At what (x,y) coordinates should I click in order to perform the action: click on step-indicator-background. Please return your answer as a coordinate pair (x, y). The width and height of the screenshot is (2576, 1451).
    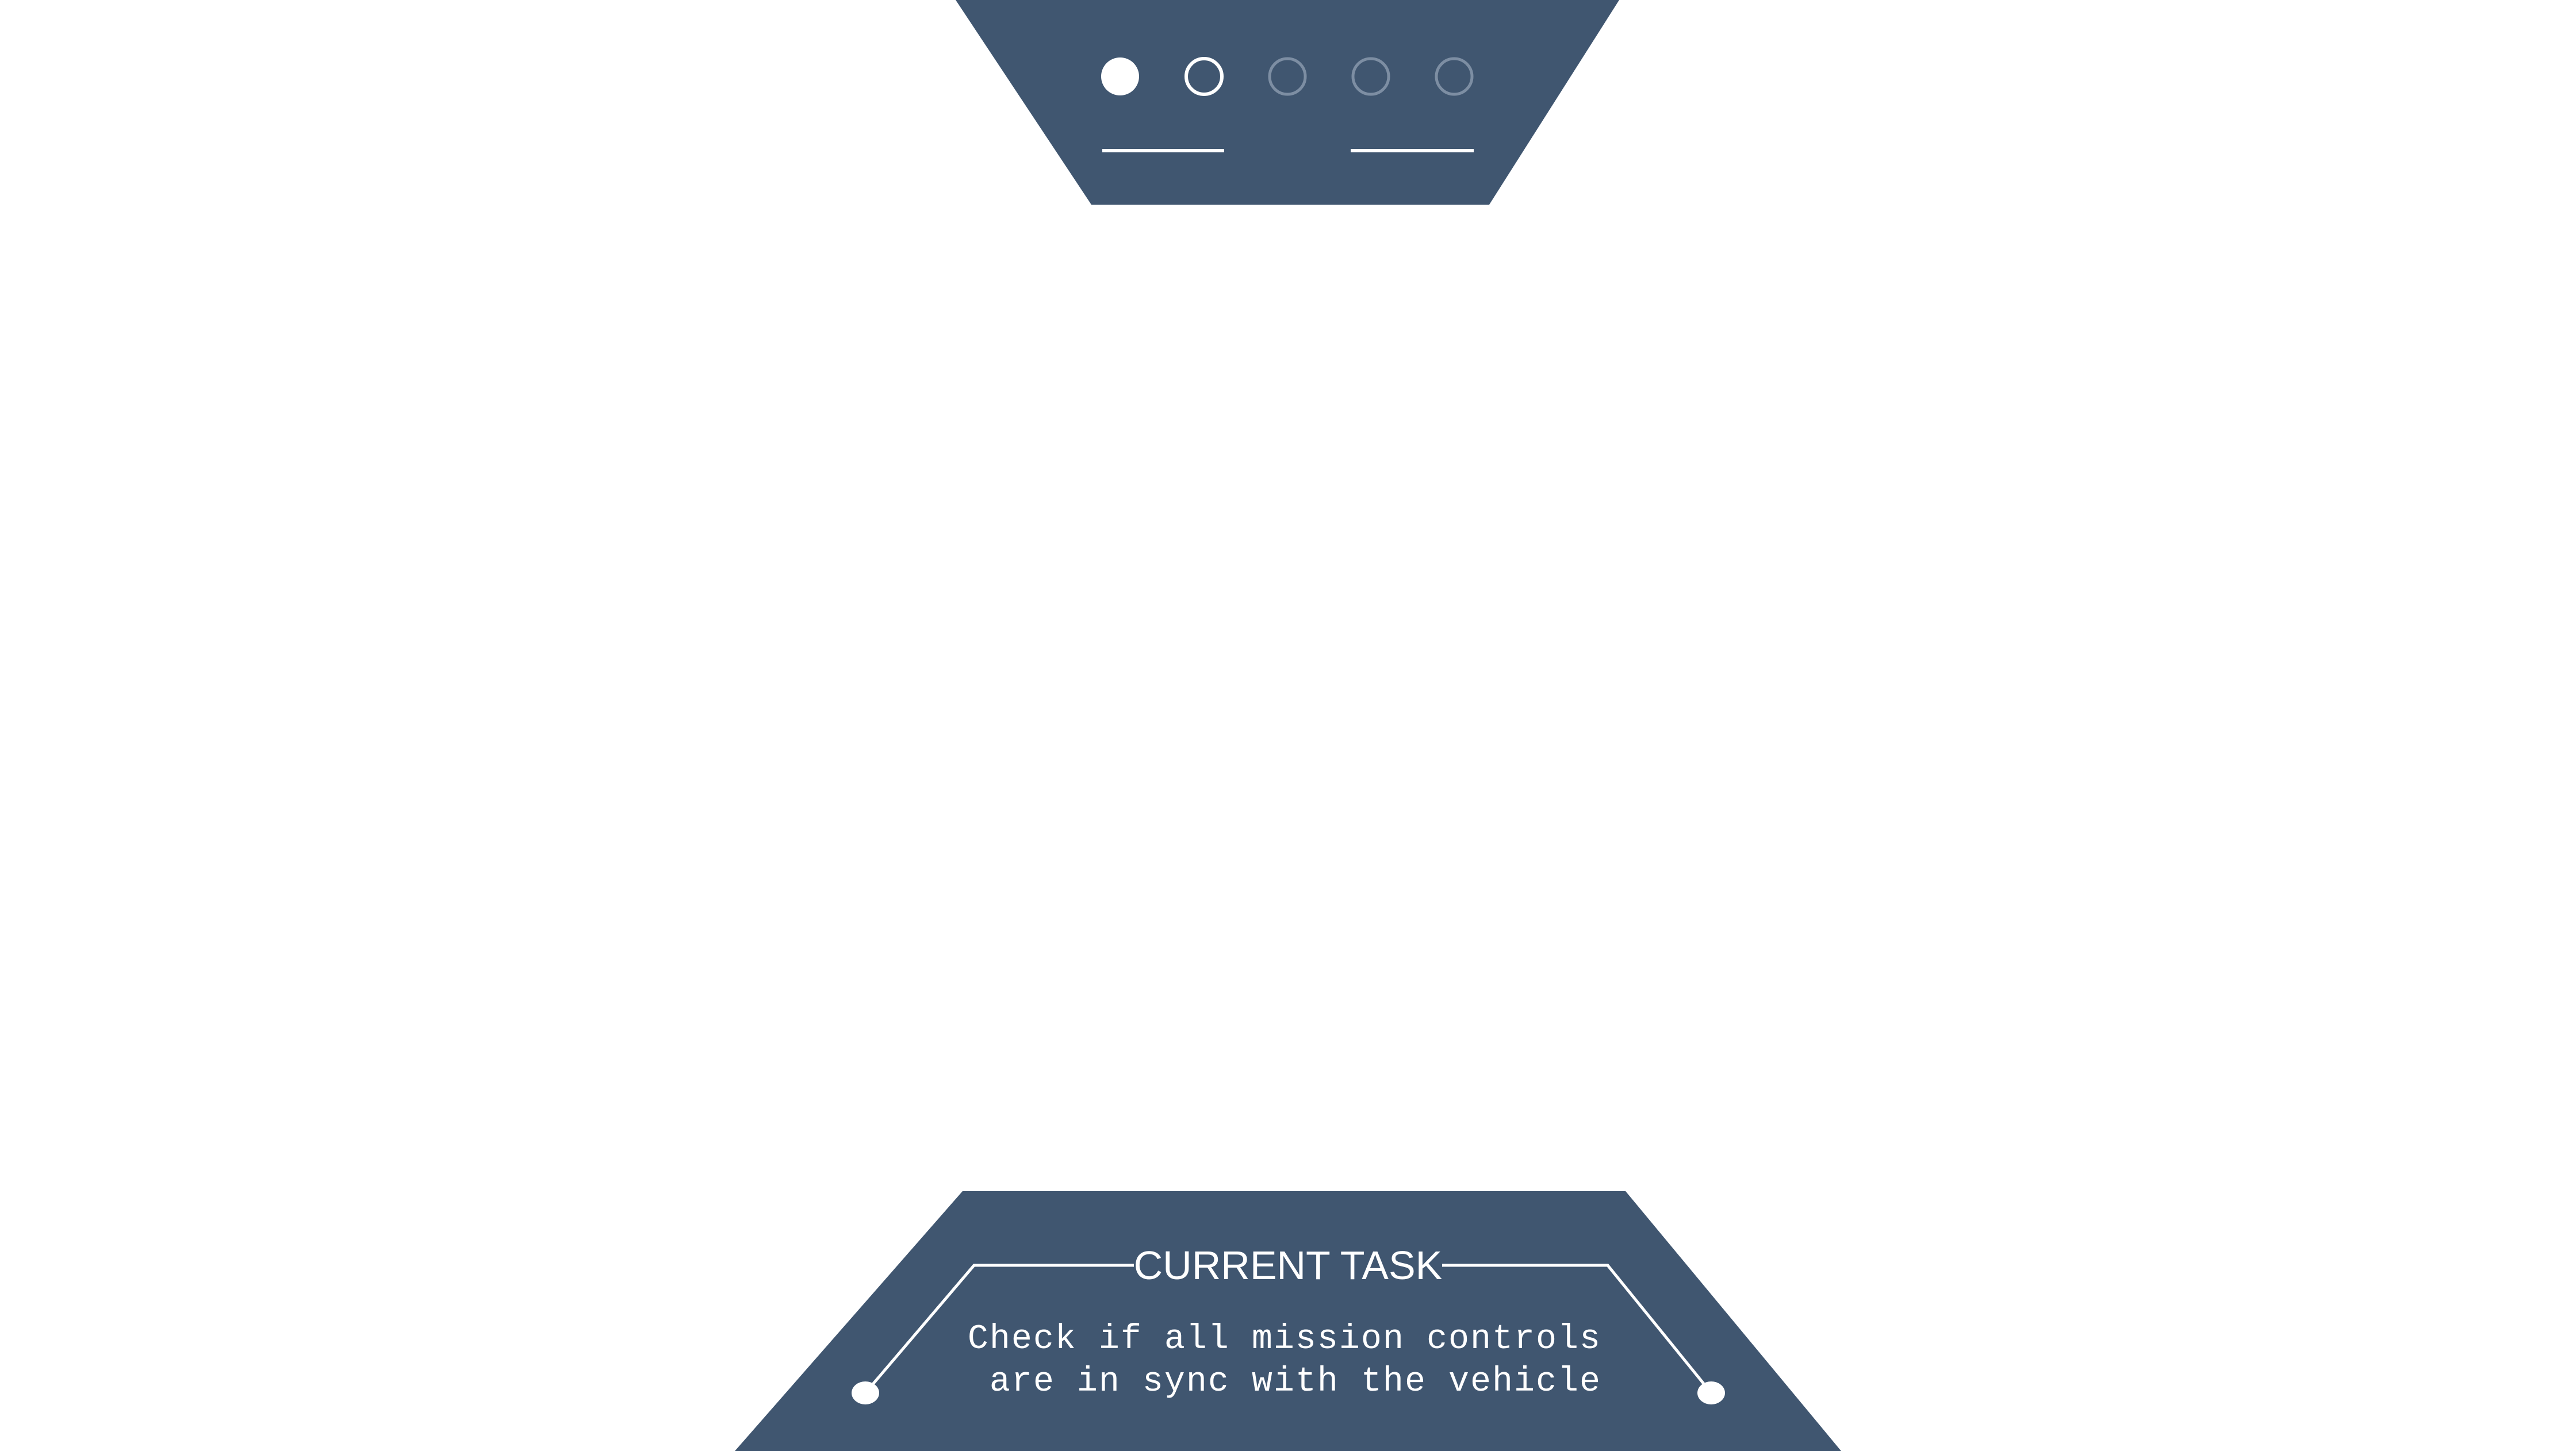
    Looking at the image, I should click on (1287, 102).